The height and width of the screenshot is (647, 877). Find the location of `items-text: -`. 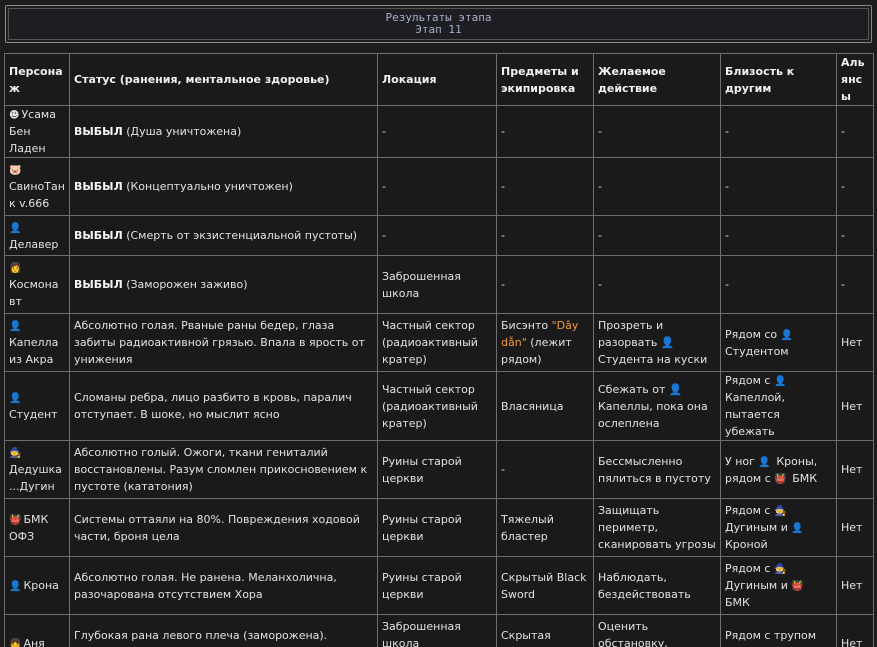

items-text: - is located at coordinates (503, 186).